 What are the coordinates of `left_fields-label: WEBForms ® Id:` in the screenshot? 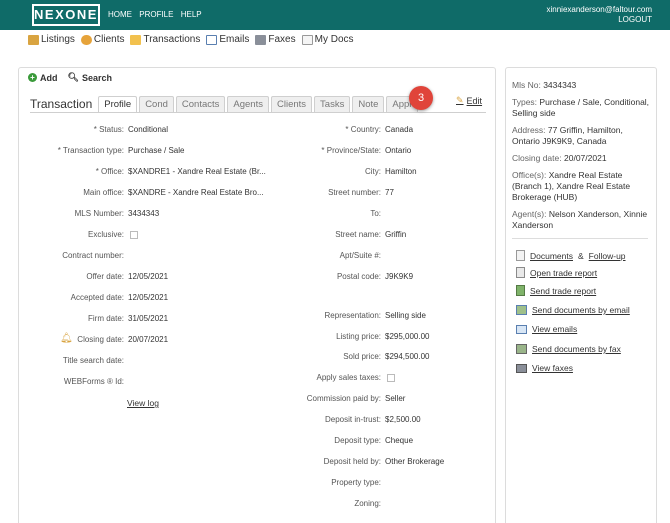 It's located at (93, 381).